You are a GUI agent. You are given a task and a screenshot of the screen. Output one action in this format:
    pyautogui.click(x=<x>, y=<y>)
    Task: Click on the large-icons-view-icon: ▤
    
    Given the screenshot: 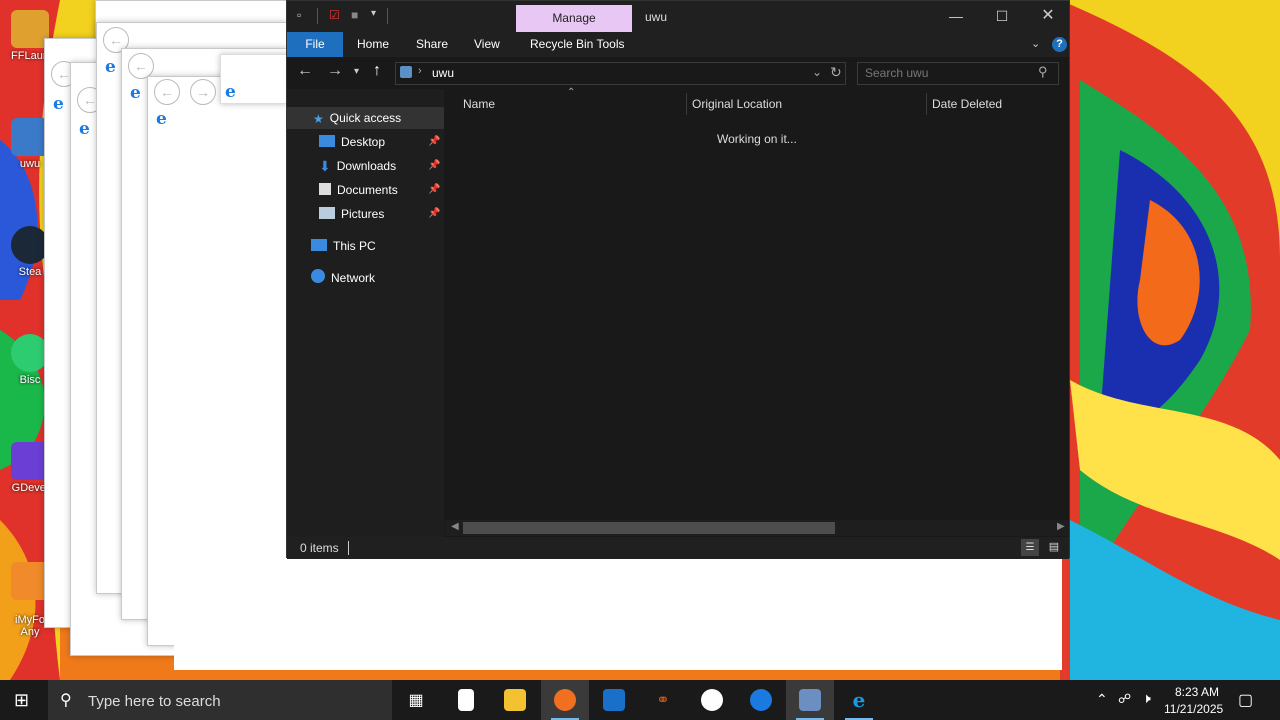 What is the action you would take?
    pyautogui.click(x=1054, y=547)
    